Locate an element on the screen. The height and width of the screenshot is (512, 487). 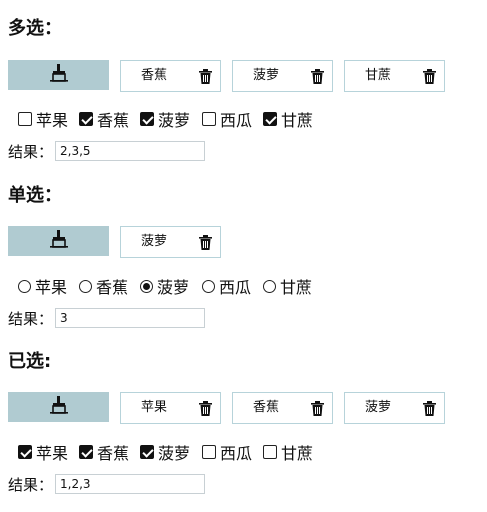
single-clear-button is located at coordinates (58, 241).